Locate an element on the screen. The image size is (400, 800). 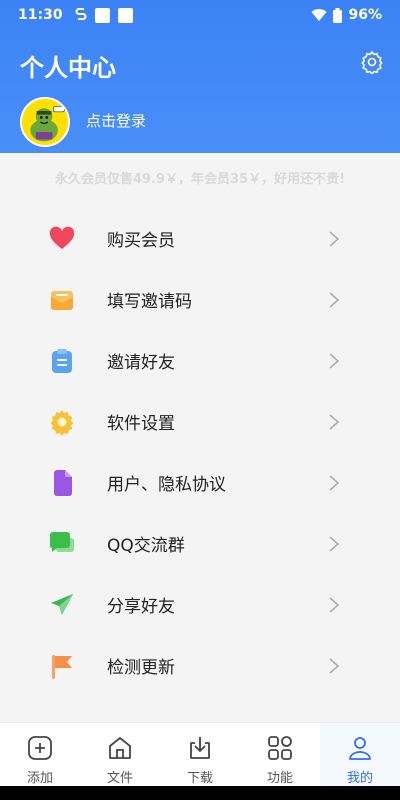
settings-gear-icon is located at coordinates (372, 62).